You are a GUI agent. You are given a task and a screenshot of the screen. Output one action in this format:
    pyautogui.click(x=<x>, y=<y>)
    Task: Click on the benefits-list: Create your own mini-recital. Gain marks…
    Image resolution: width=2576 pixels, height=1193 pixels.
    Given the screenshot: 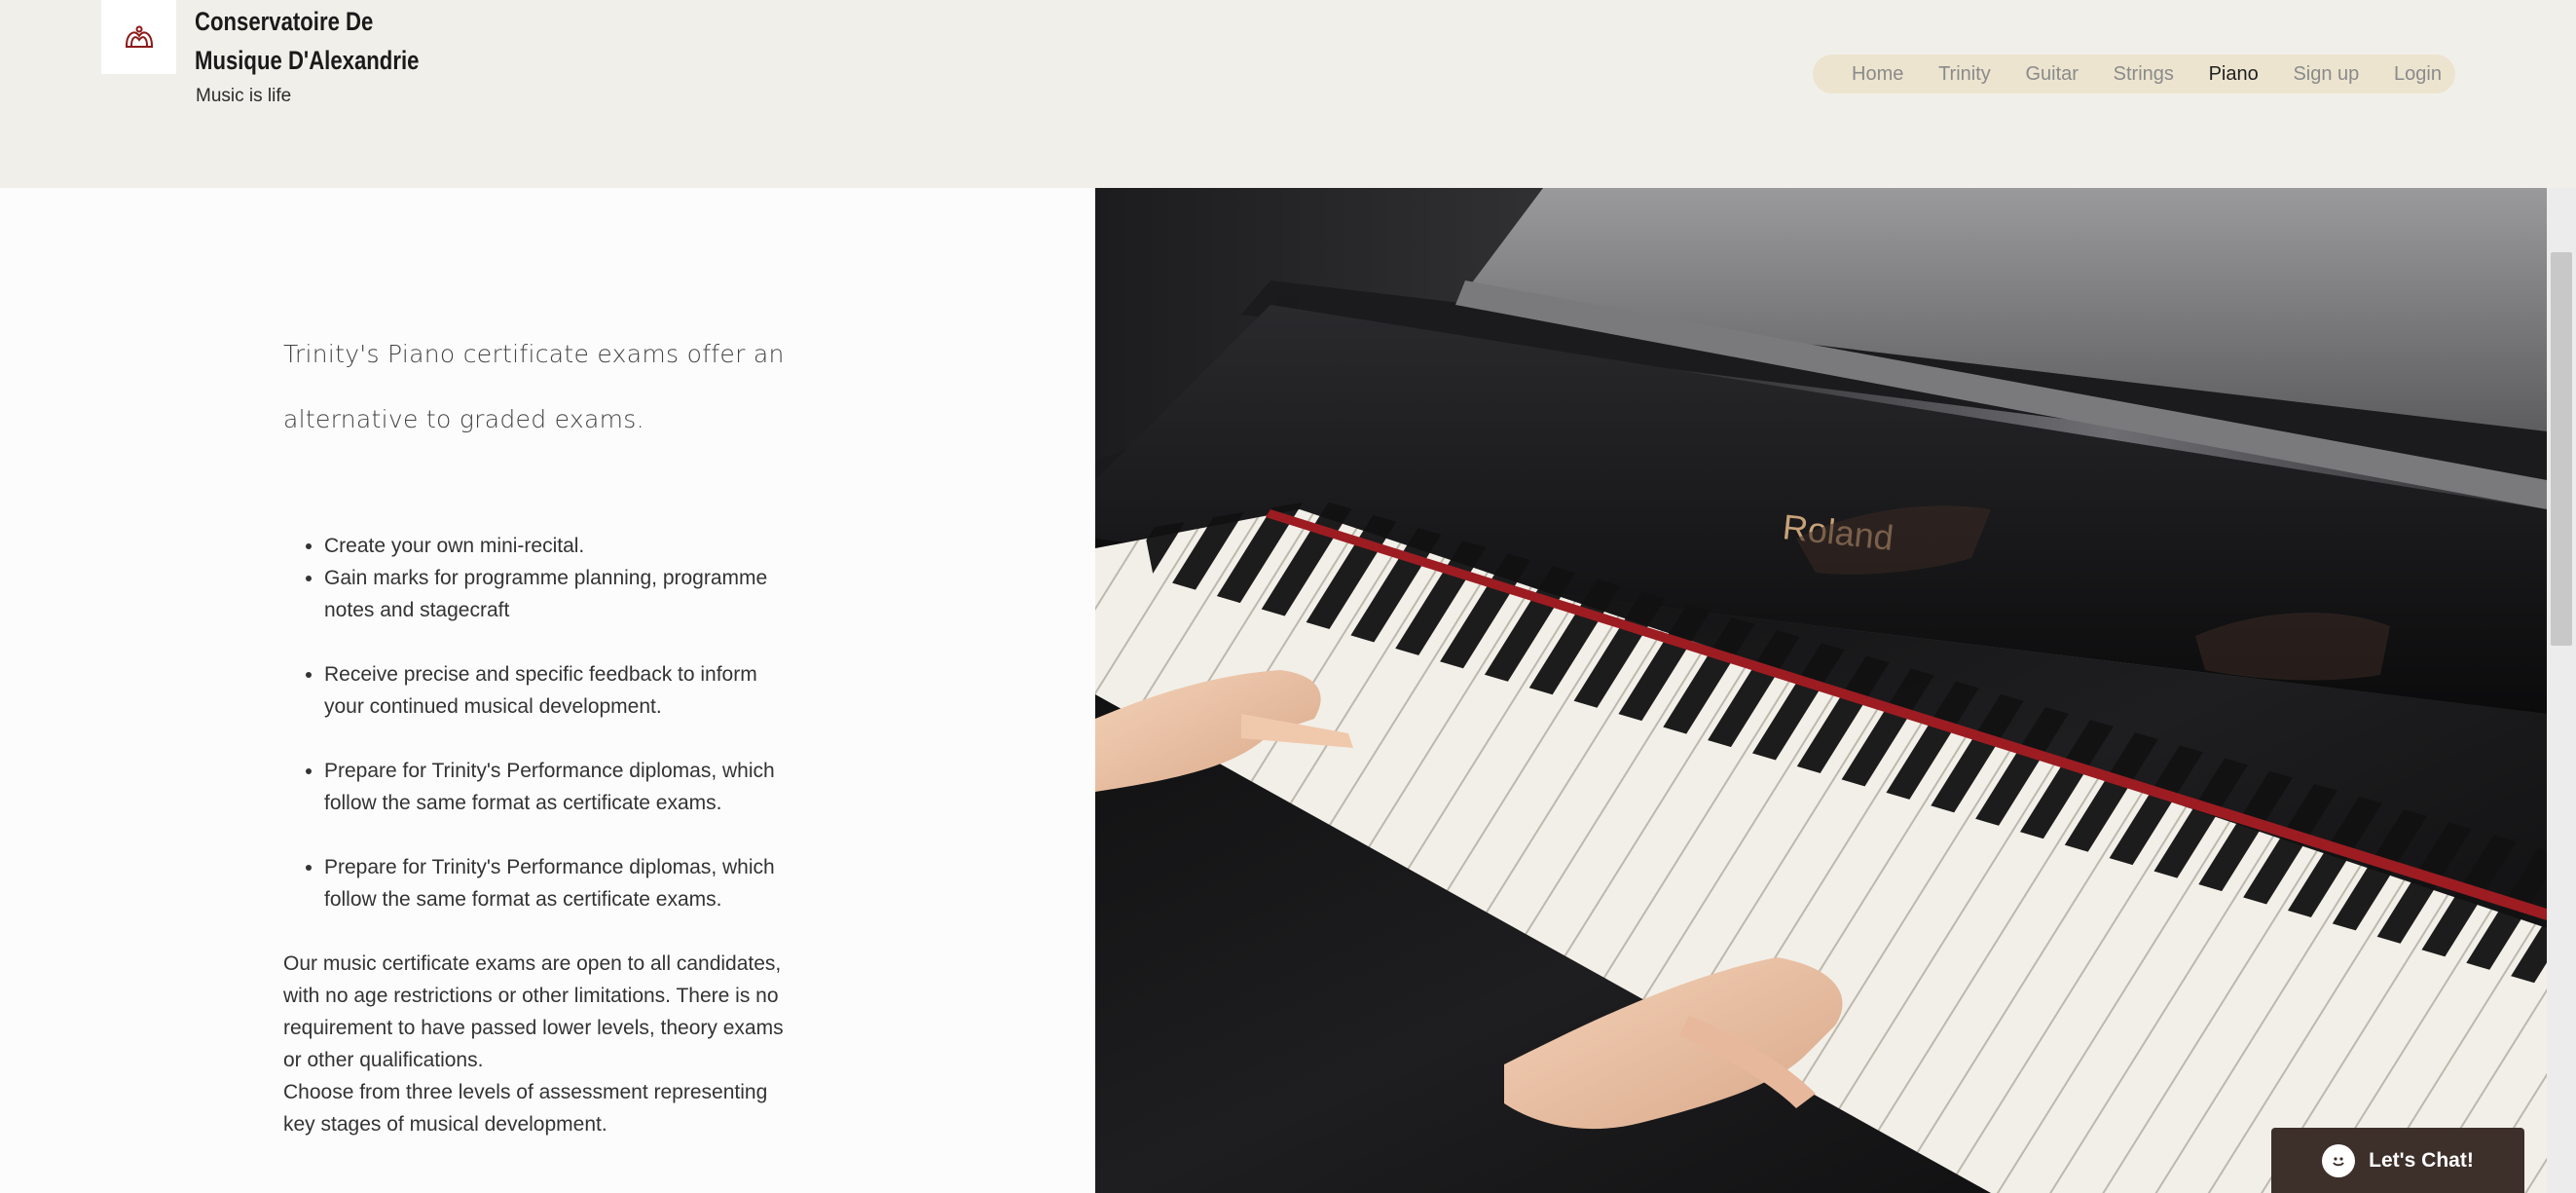 What is the action you would take?
    pyautogui.click(x=536, y=722)
    